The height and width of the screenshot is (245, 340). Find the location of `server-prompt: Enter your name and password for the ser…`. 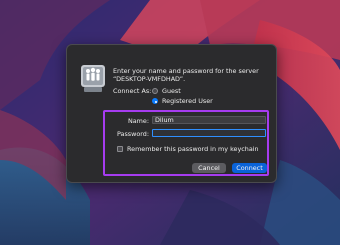

server-prompt: Enter your name and password for the ser… is located at coordinates (193, 75).